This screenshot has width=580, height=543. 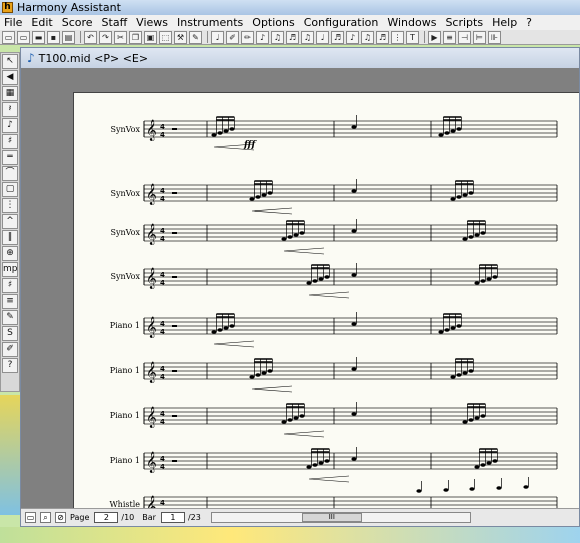 What do you see at coordinates (152, 22) in the screenshot?
I see `menu-views: Views` at bounding box center [152, 22].